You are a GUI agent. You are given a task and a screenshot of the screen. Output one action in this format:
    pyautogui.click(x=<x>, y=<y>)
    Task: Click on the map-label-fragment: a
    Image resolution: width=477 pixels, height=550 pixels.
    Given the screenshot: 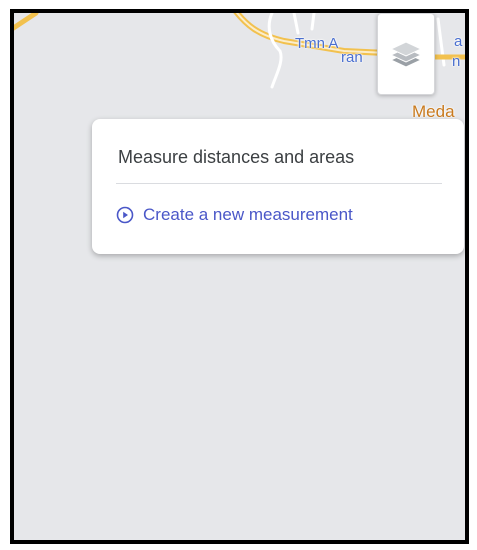 What is the action you would take?
    pyautogui.click(x=458, y=41)
    